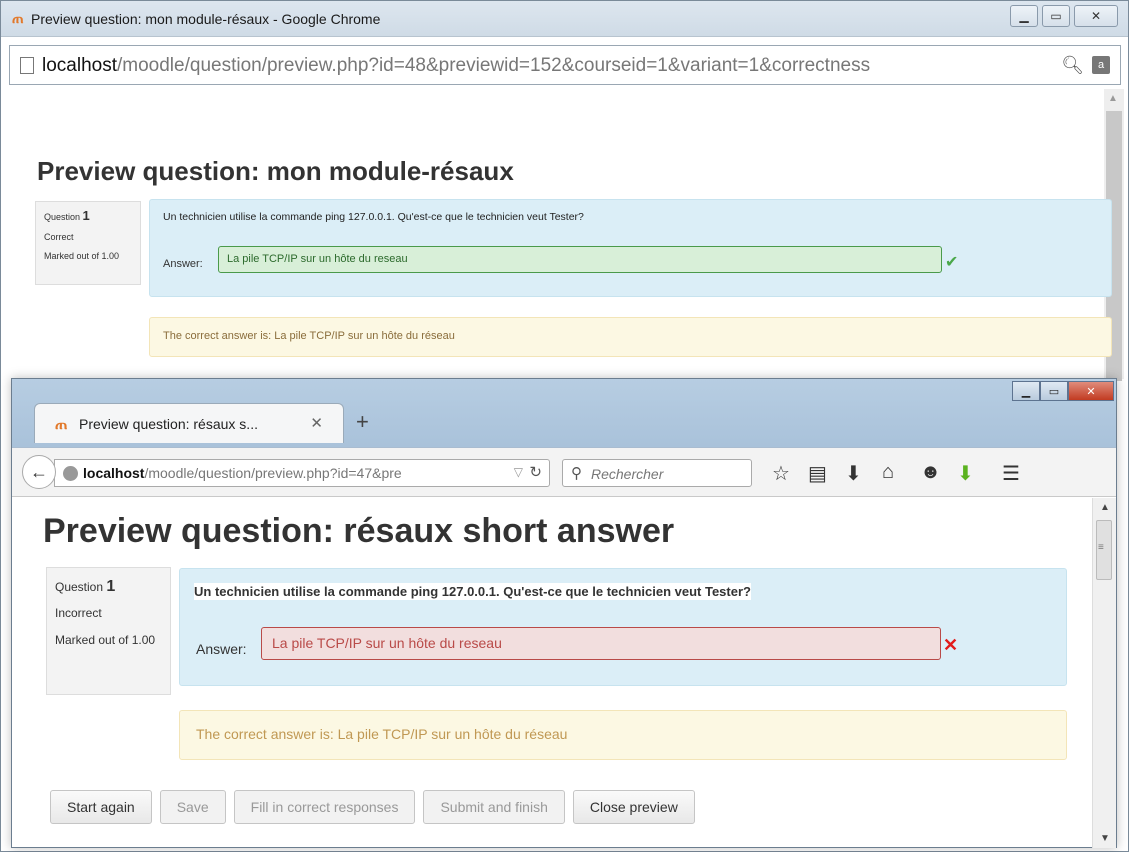 This screenshot has height=852, width=1129. I want to click on question-state: Incorrect, so click(78, 613).